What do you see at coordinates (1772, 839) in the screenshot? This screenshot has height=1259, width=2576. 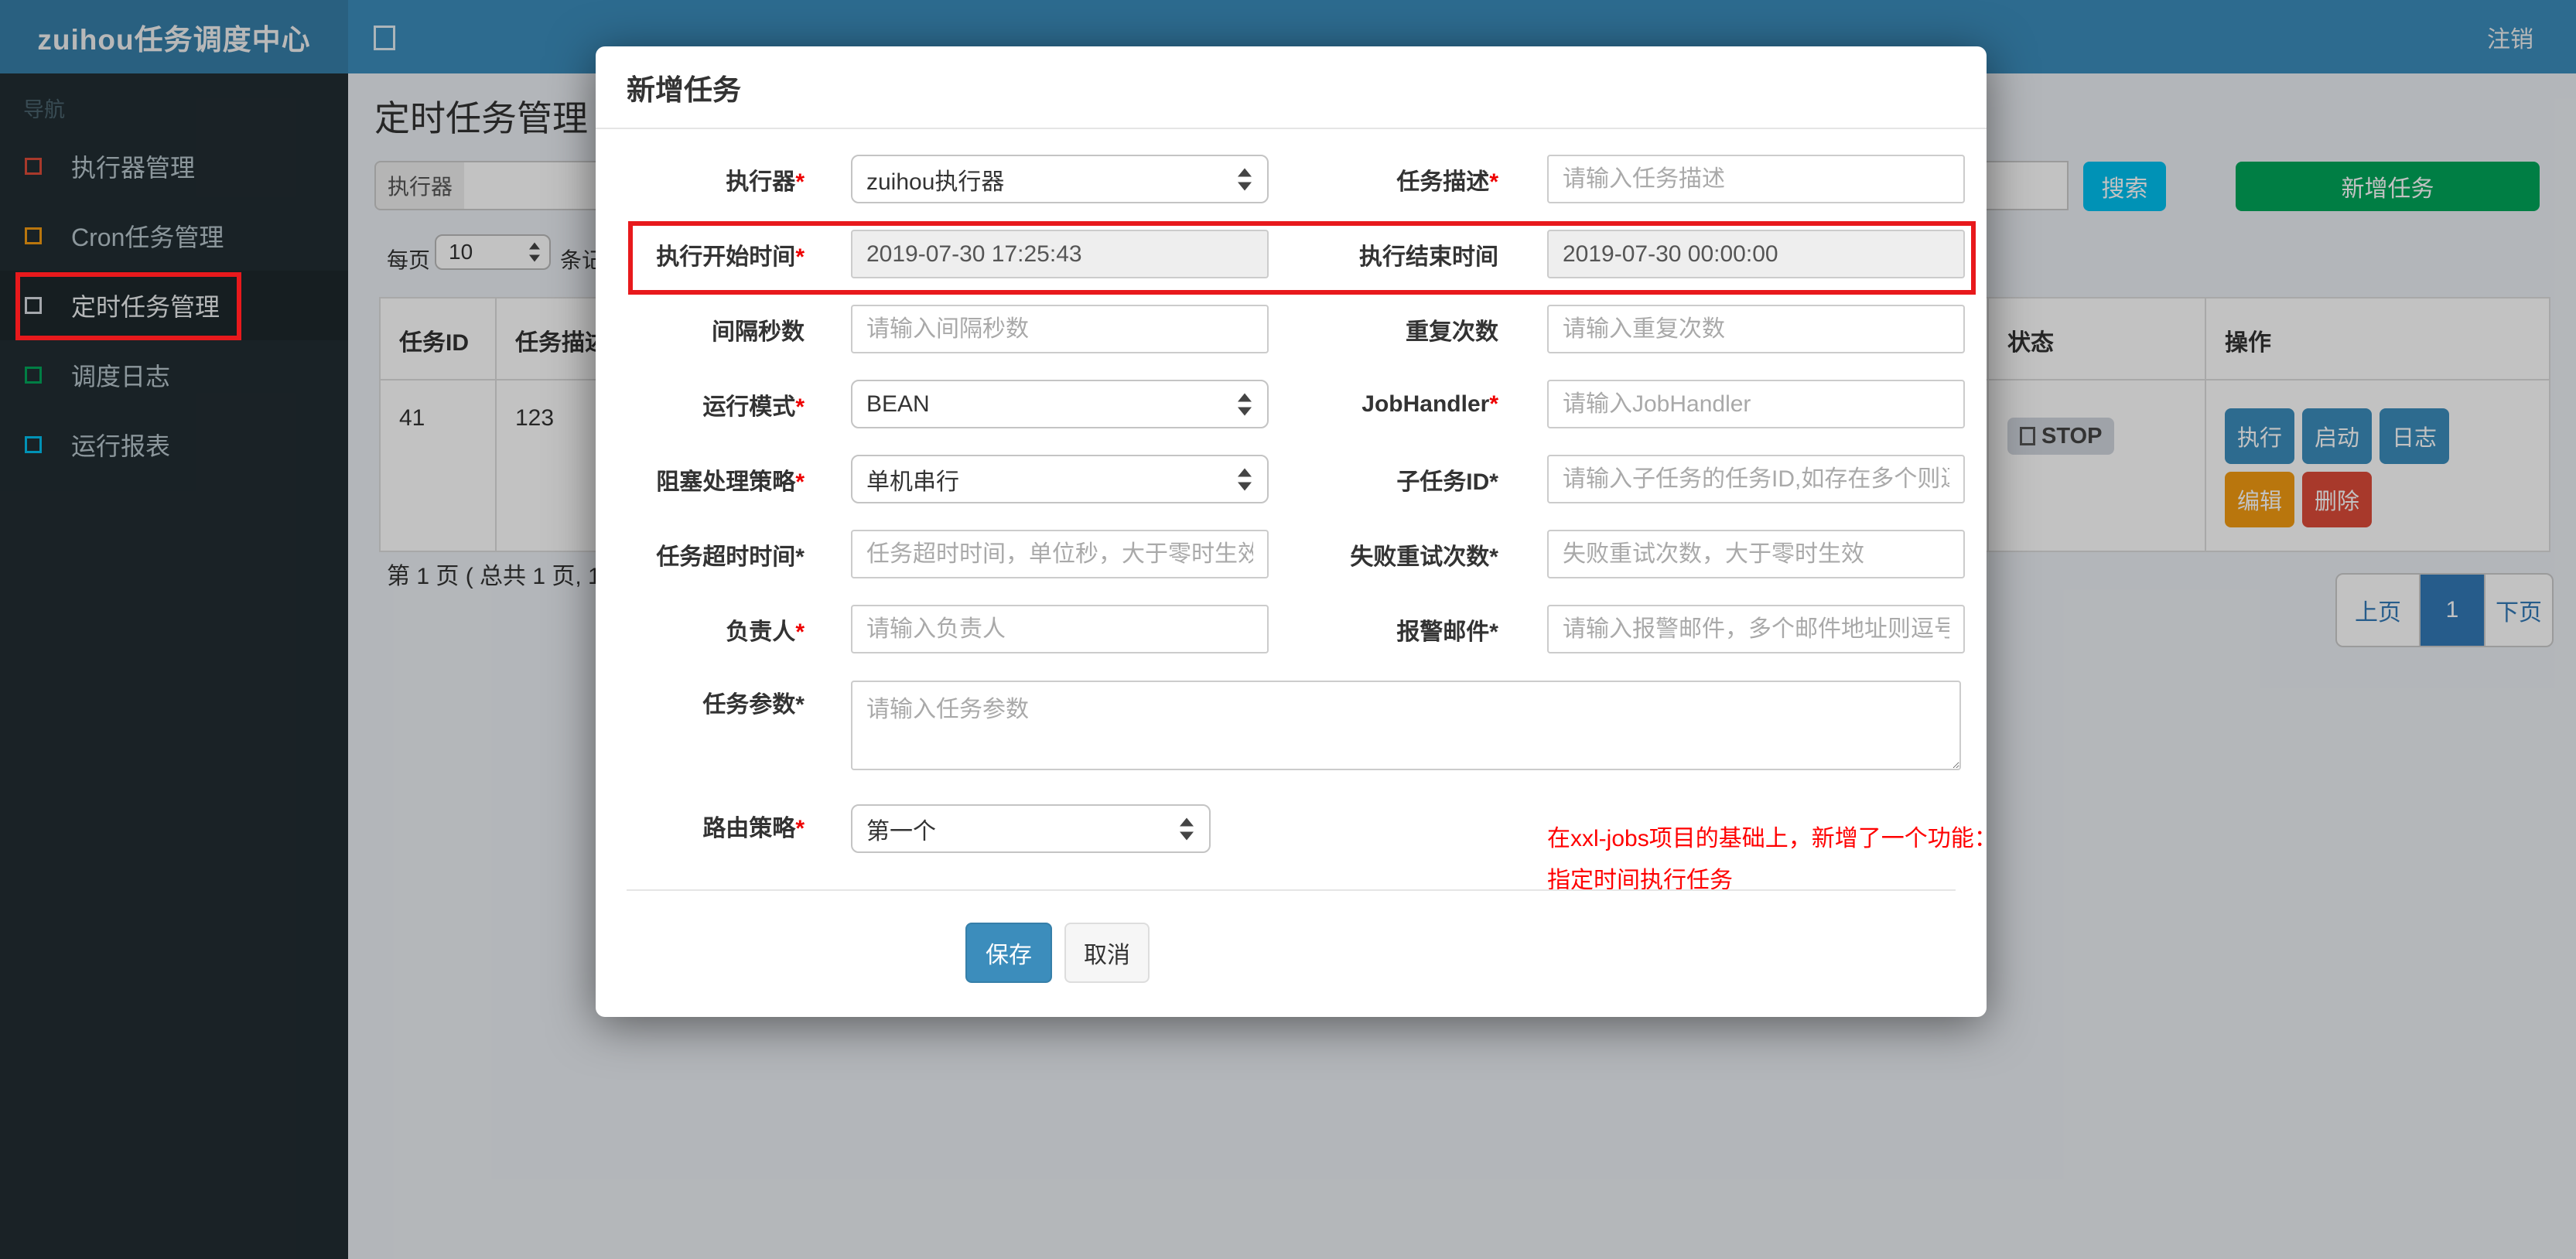 I see `feature-note-line1: 在xxl-jobs项目的基础上，新增了一个功能：` at bounding box center [1772, 839].